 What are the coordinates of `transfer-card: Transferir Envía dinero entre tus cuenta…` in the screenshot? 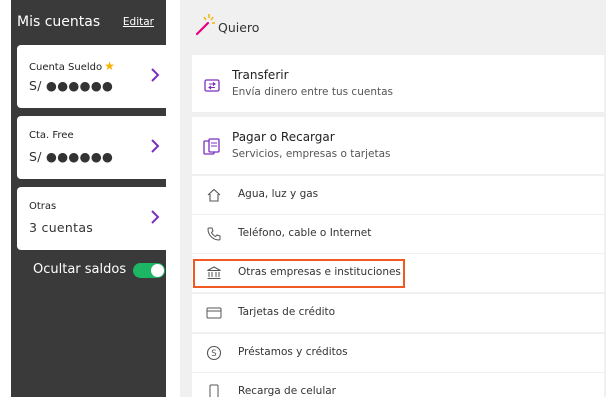 It's located at (398, 83).